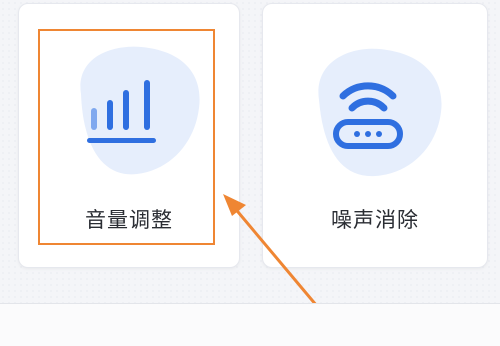 The width and height of the screenshot is (500, 346). What do you see at coordinates (250, 324) in the screenshot?
I see `bottom-panel` at bounding box center [250, 324].